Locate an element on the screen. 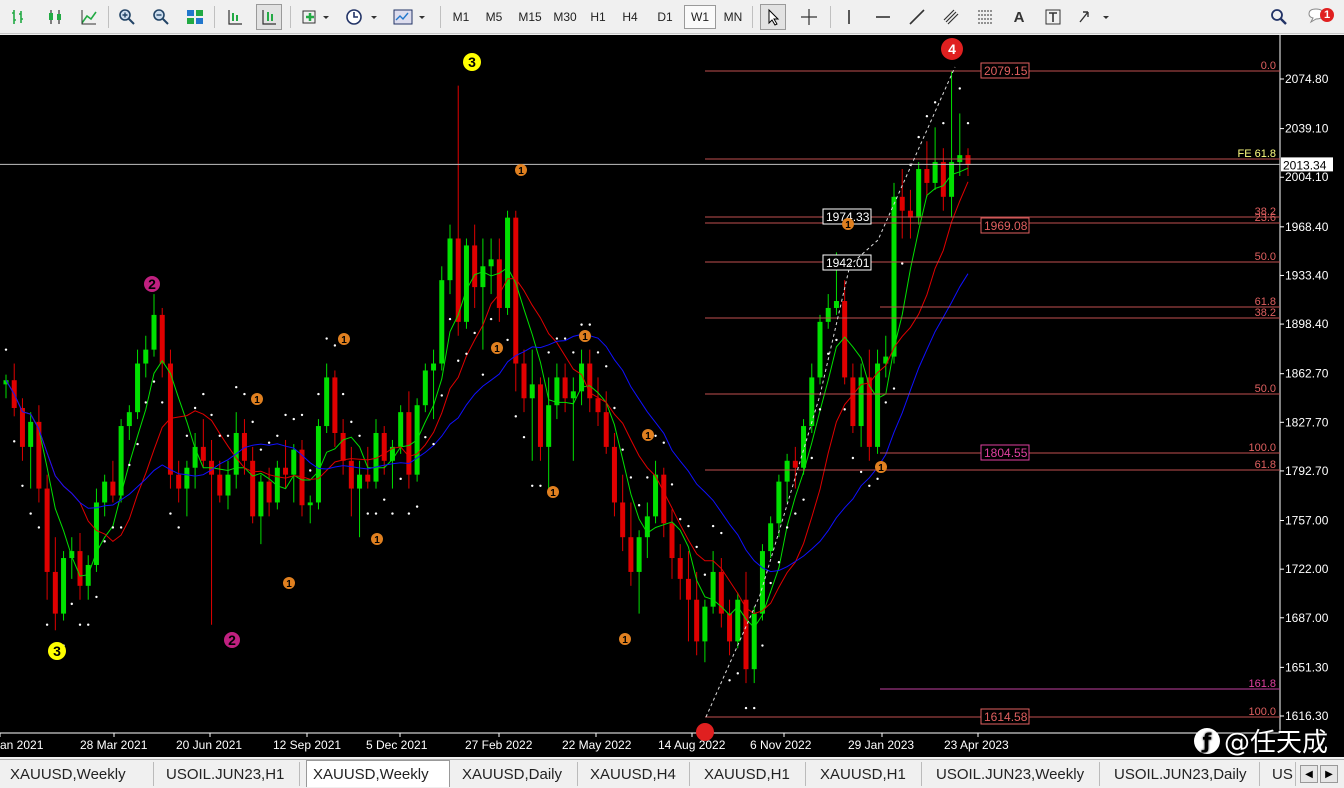 This screenshot has width=1344, height=788. tab-xauusd-weekly-1: XAUUSD,Weekly is located at coordinates (79, 774).